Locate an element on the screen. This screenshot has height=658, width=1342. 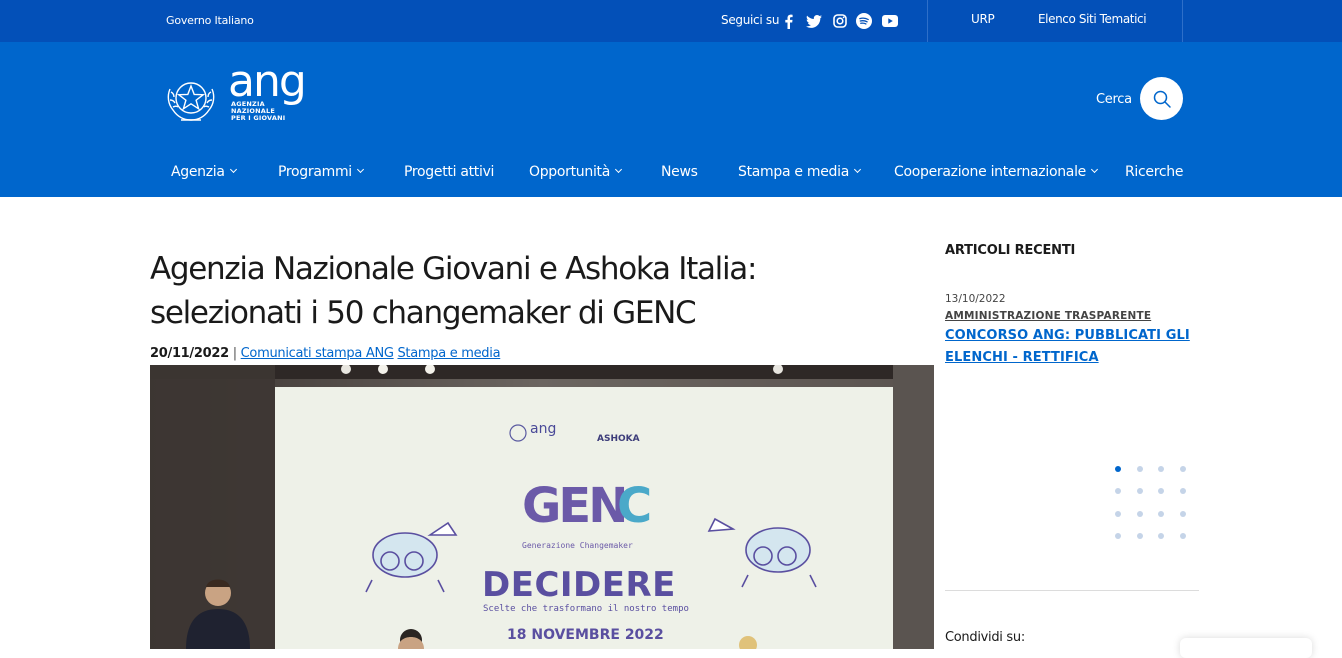
republic-emblem-logo is located at coordinates (191, 99).